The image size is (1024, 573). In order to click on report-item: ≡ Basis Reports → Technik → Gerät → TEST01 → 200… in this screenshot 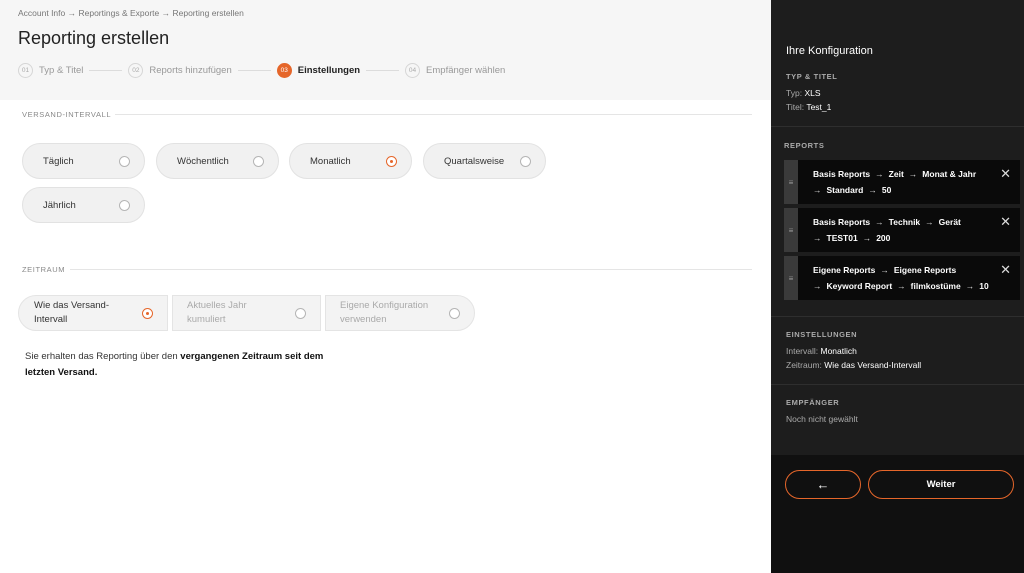, I will do `click(902, 230)`.